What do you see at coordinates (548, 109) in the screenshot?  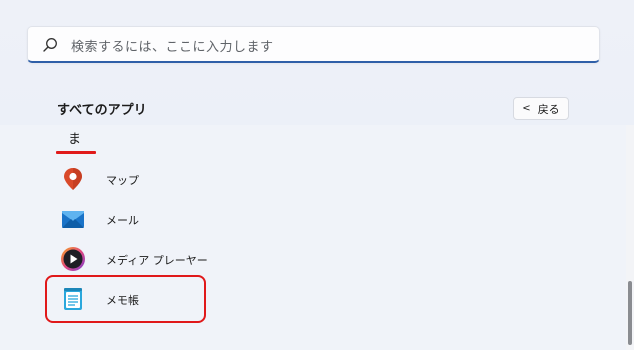 I see `back-button-label: 戻る` at bounding box center [548, 109].